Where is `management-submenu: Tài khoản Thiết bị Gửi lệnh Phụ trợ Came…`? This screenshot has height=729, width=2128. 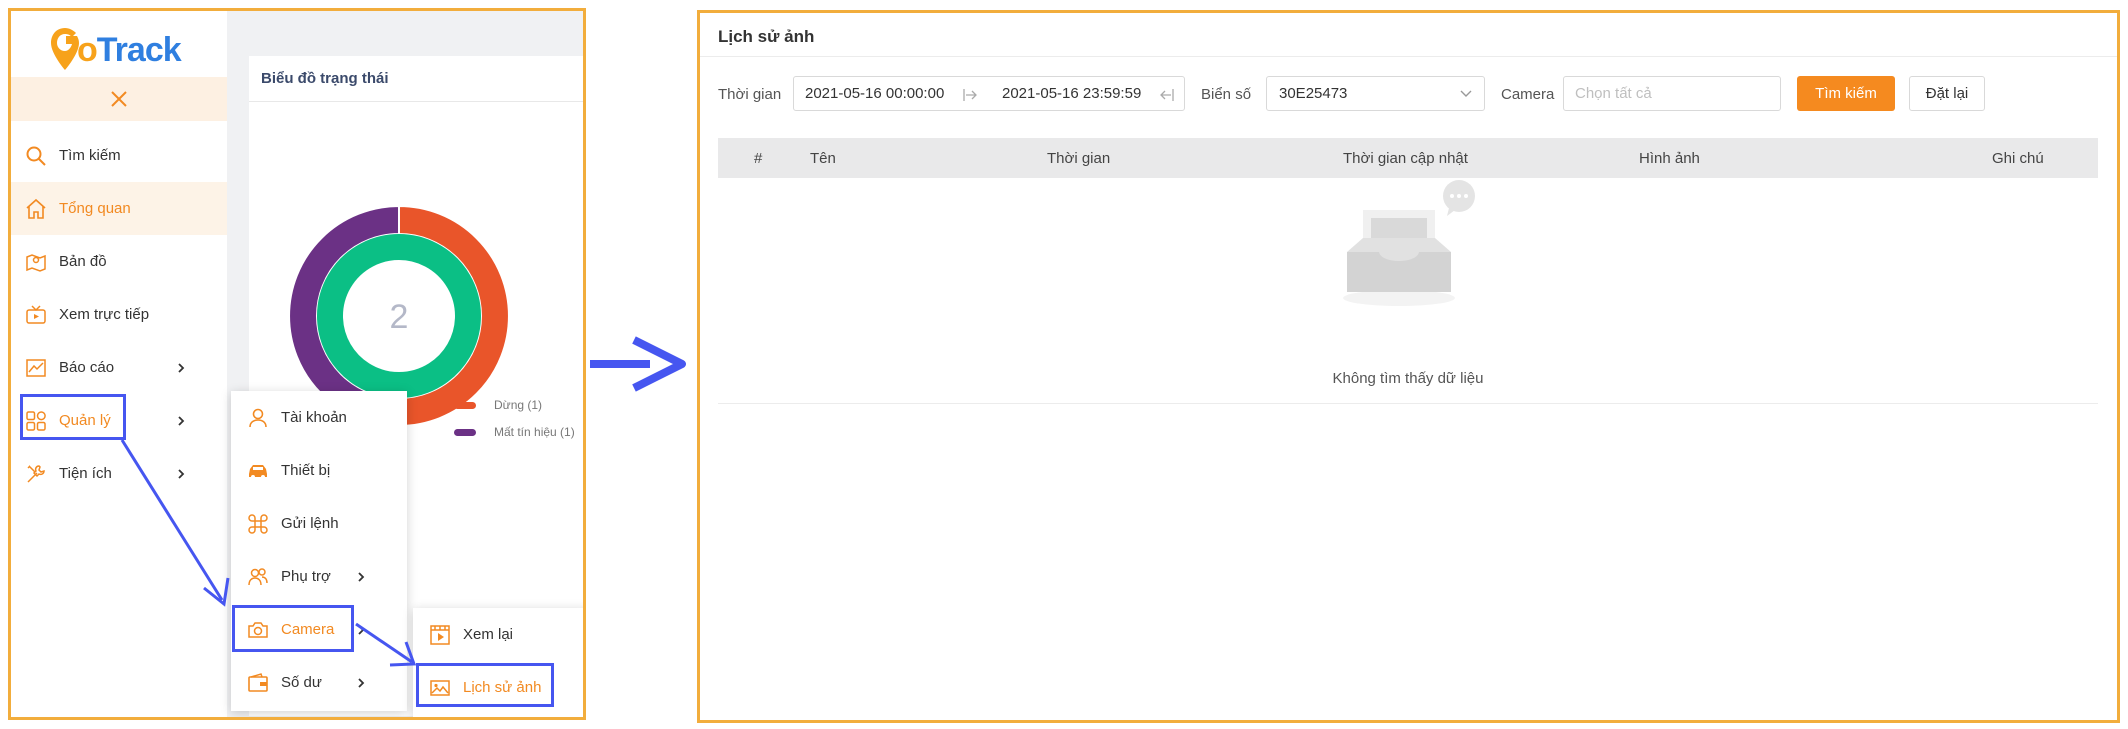
management-submenu: Tài khoản Thiết bị Gửi lệnh Phụ trợ Came… is located at coordinates (319, 551).